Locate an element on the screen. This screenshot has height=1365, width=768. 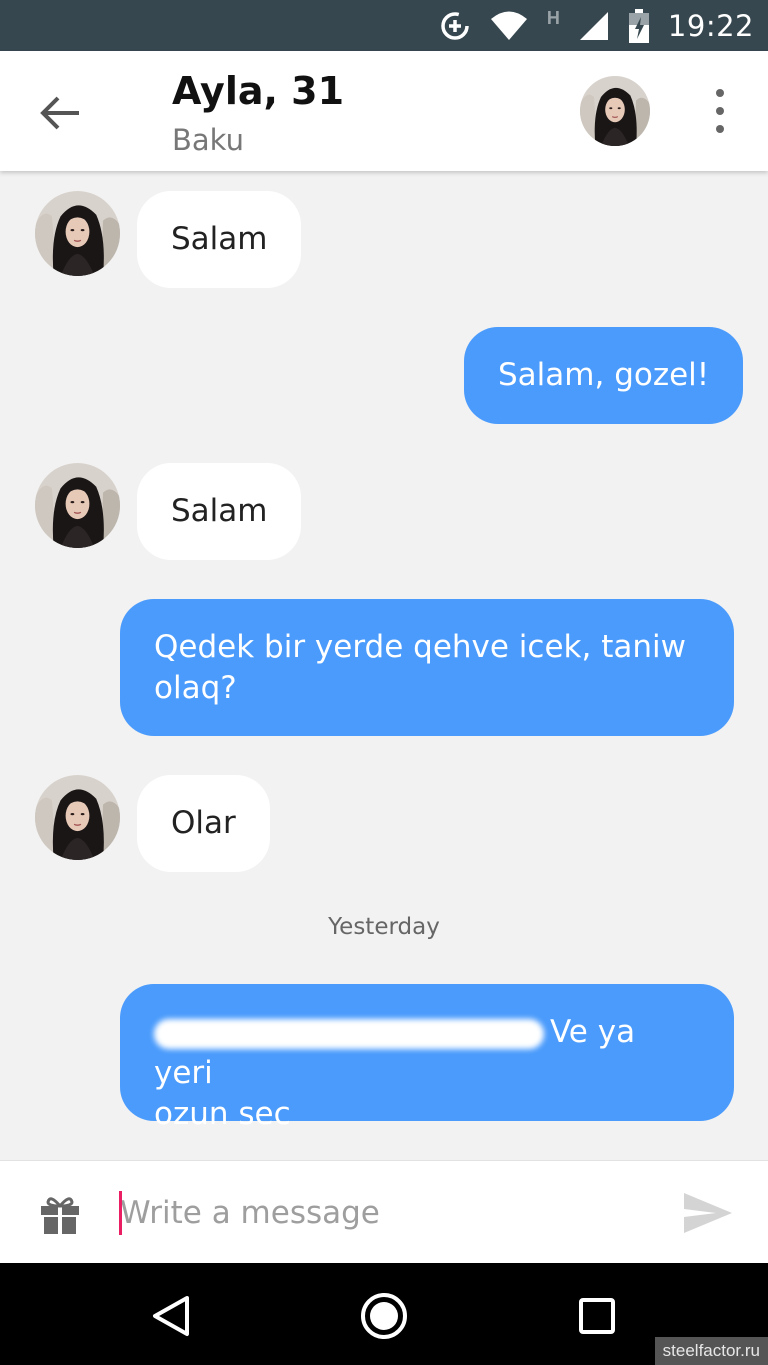
gift-button is located at coordinates (60, 1214).